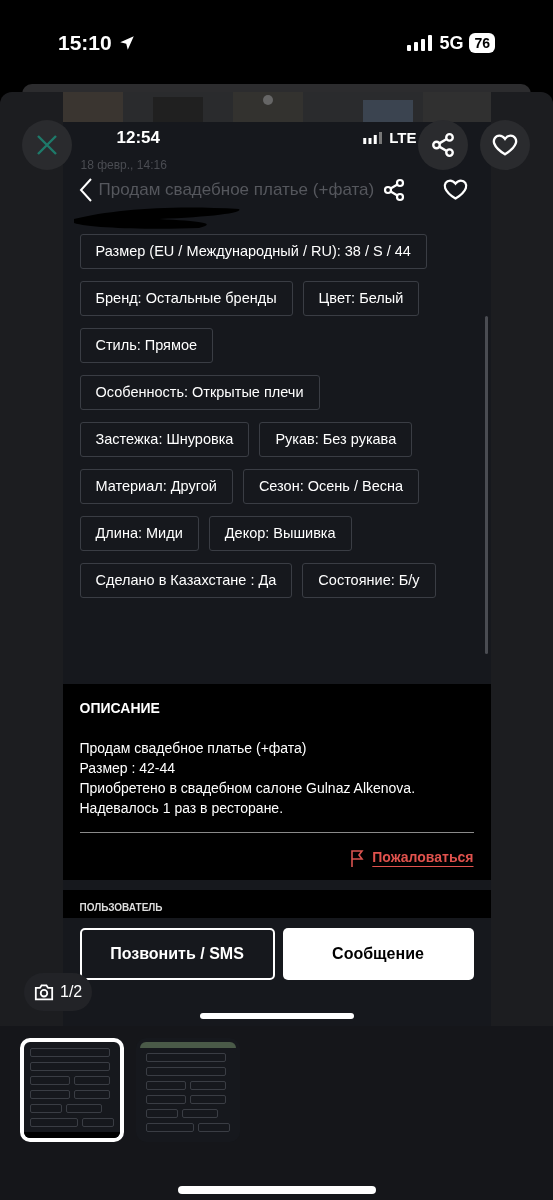 This screenshot has width=553, height=1200. What do you see at coordinates (164, 439) in the screenshot?
I see `attribute-chip: Застежка: Шнуровка` at bounding box center [164, 439].